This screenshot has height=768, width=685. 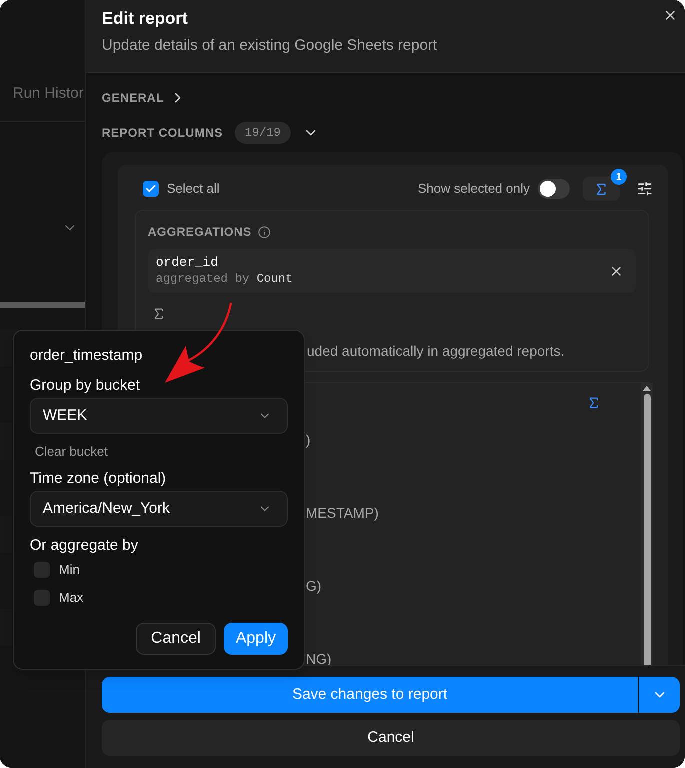 What do you see at coordinates (619, 177) in the screenshot?
I see `count-badge: 1` at bounding box center [619, 177].